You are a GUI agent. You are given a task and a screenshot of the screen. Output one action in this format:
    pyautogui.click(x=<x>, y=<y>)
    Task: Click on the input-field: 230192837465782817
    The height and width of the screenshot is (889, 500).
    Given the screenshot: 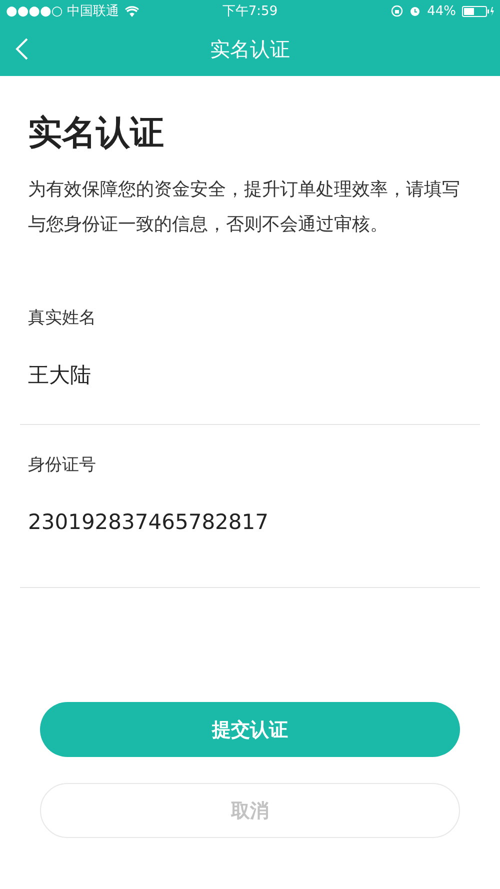 What is the action you would take?
    pyautogui.click(x=250, y=522)
    